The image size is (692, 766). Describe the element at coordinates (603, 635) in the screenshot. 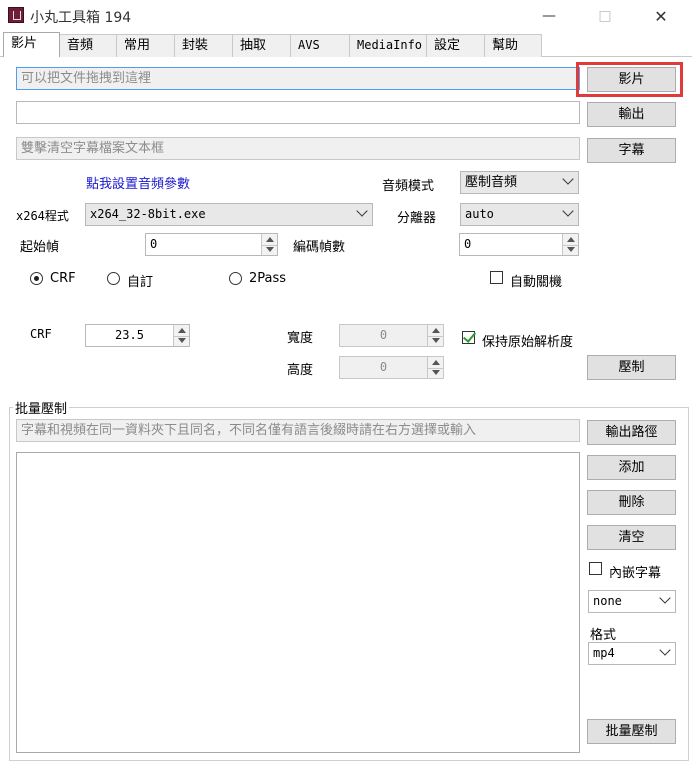

I see `format-label: 格式` at that location.